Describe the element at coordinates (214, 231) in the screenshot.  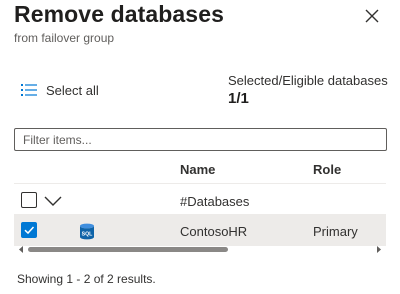
I see `row-name: ContosoHR` at that location.